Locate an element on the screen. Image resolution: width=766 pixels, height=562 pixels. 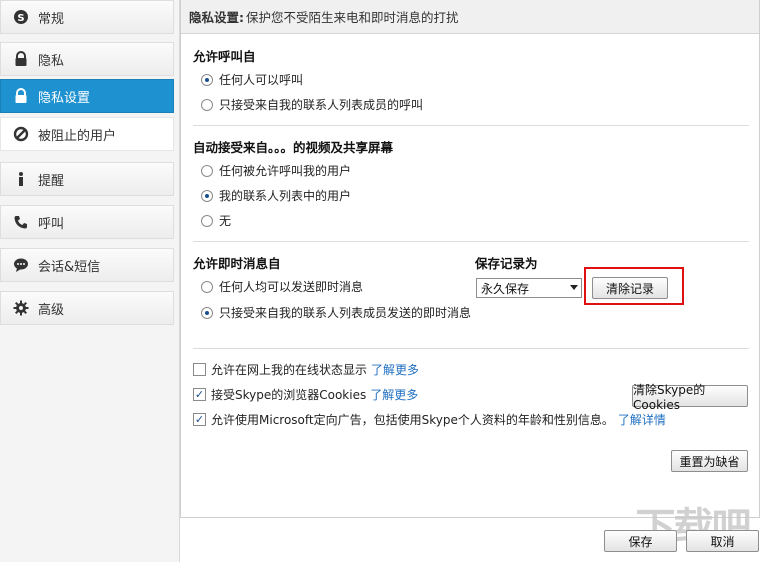
learn-details-link: 了解详情 is located at coordinates (642, 419).